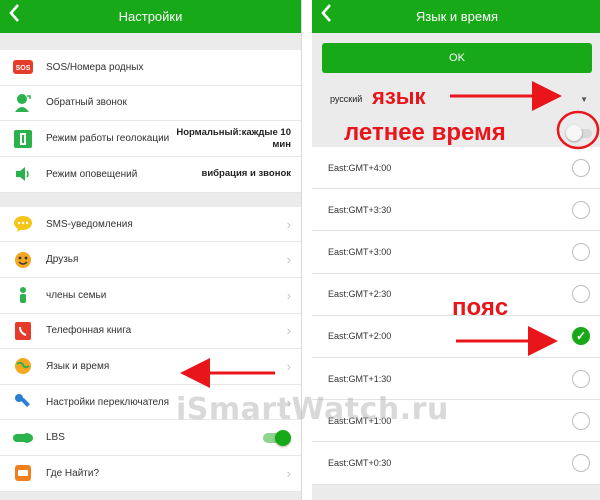  I want to click on timezone-option: East:GMT+2:00 ✓, so click(456, 336).